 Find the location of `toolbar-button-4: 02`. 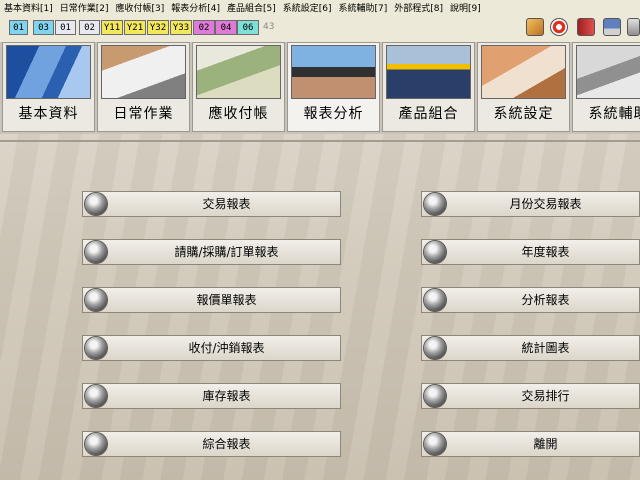

toolbar-button-4: 02 is located at coordinates (89, 27).